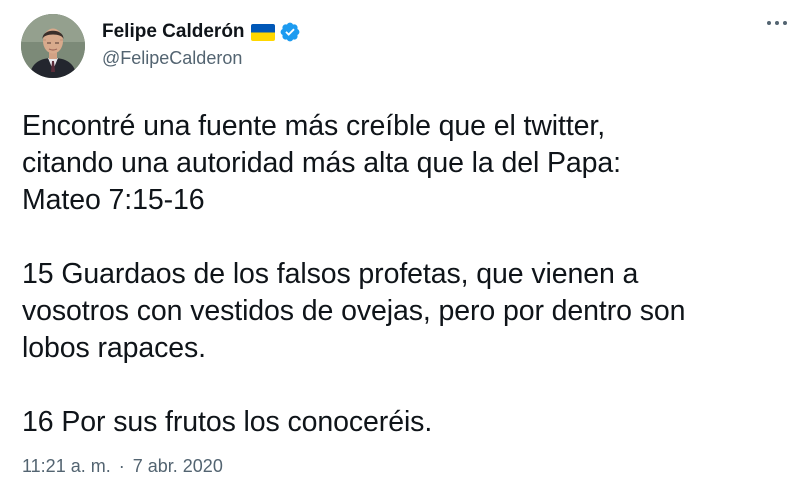 This screenshot has height=503, width=800. I want to click on tweet-paragraph: 16 Por sus frutos los conoceréis., so click(402, 422).